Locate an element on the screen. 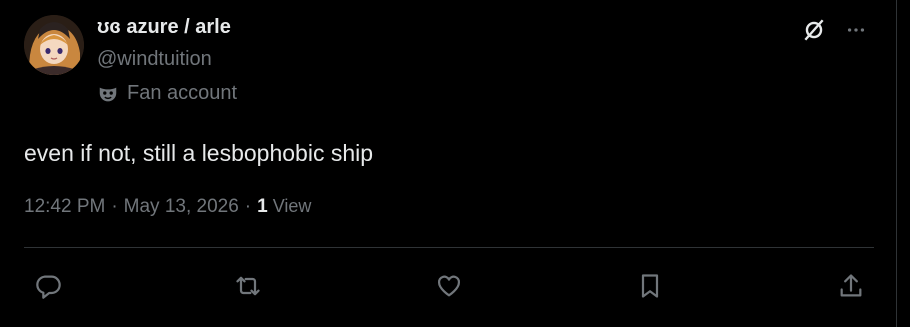 The width and height of the screenshot is (910, 327). bookmark-icon is located at coordinates (650, 286).